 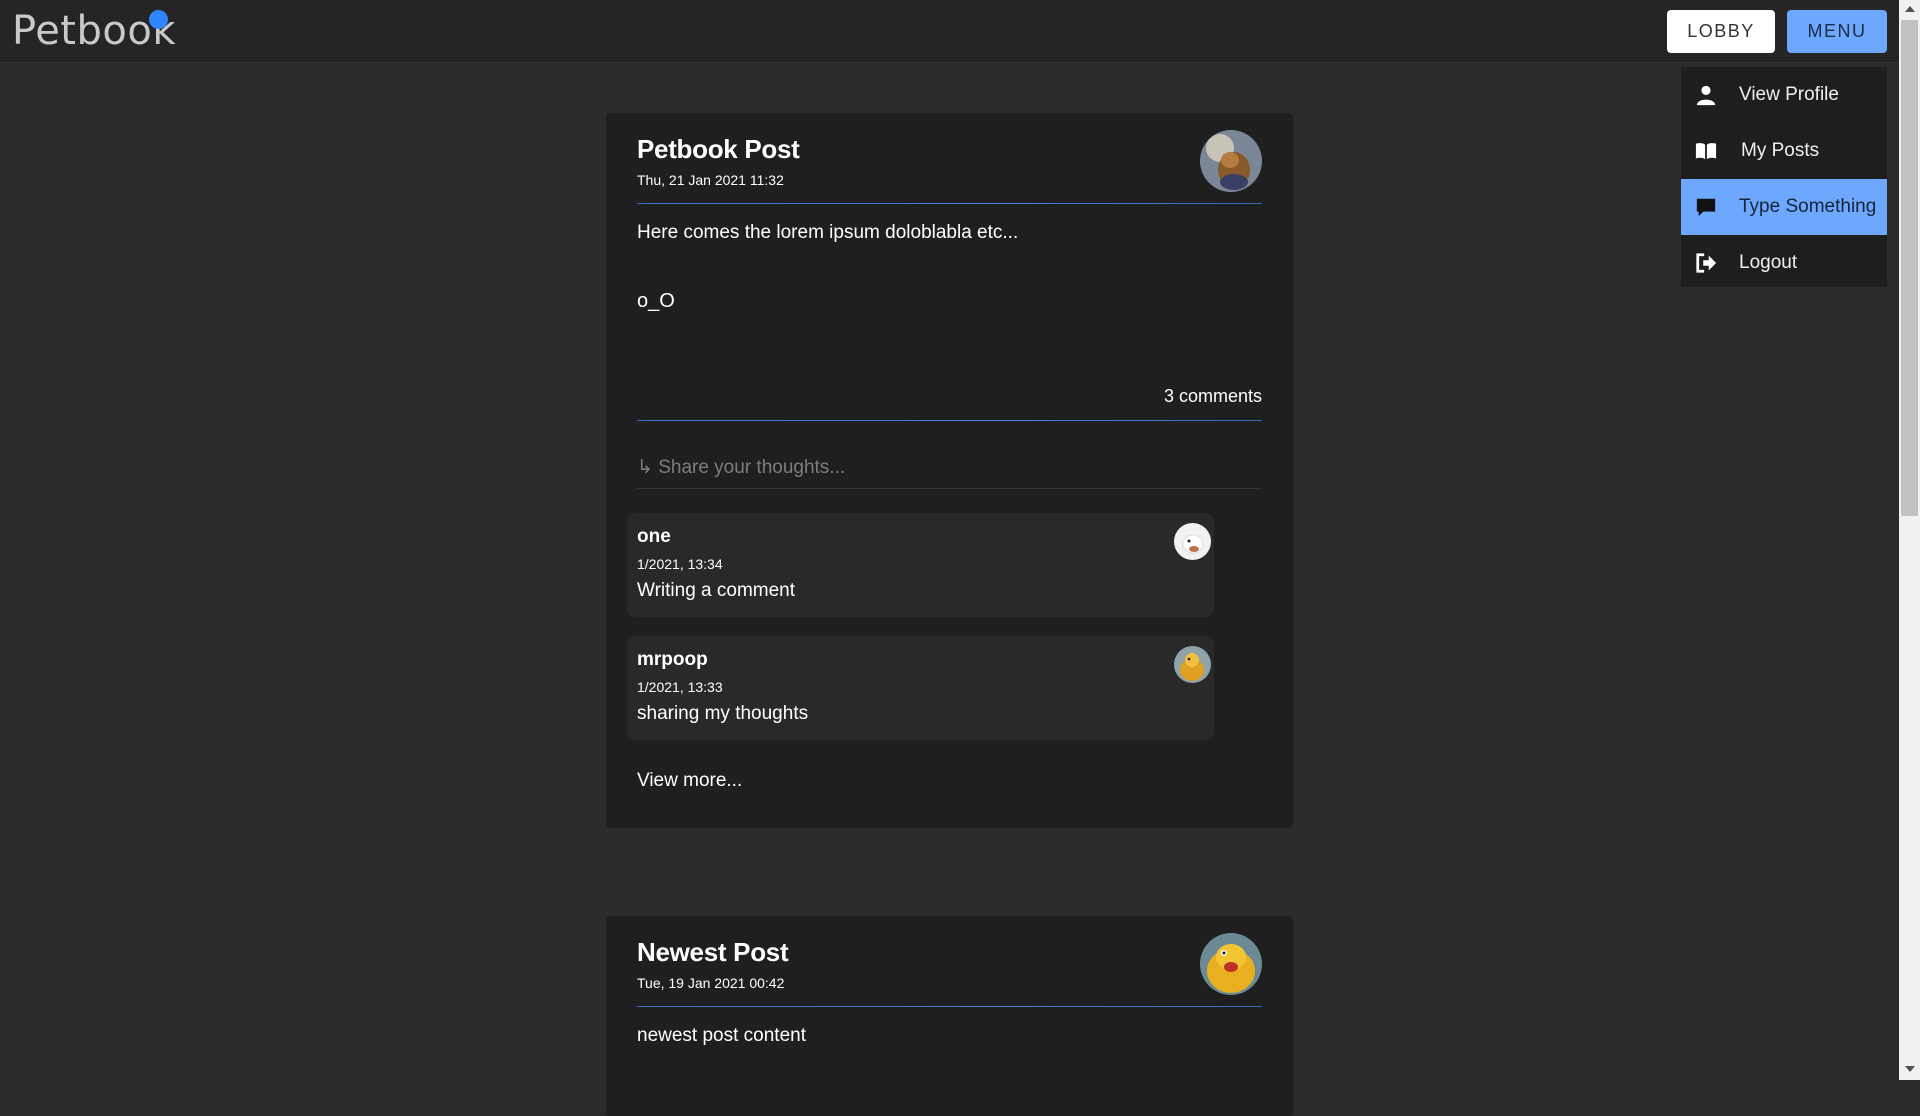 What do you see at coordinates (1768, 262) in the screenshot?
I see `menu-item-label: Logout` at bounding box center [1768, 262].